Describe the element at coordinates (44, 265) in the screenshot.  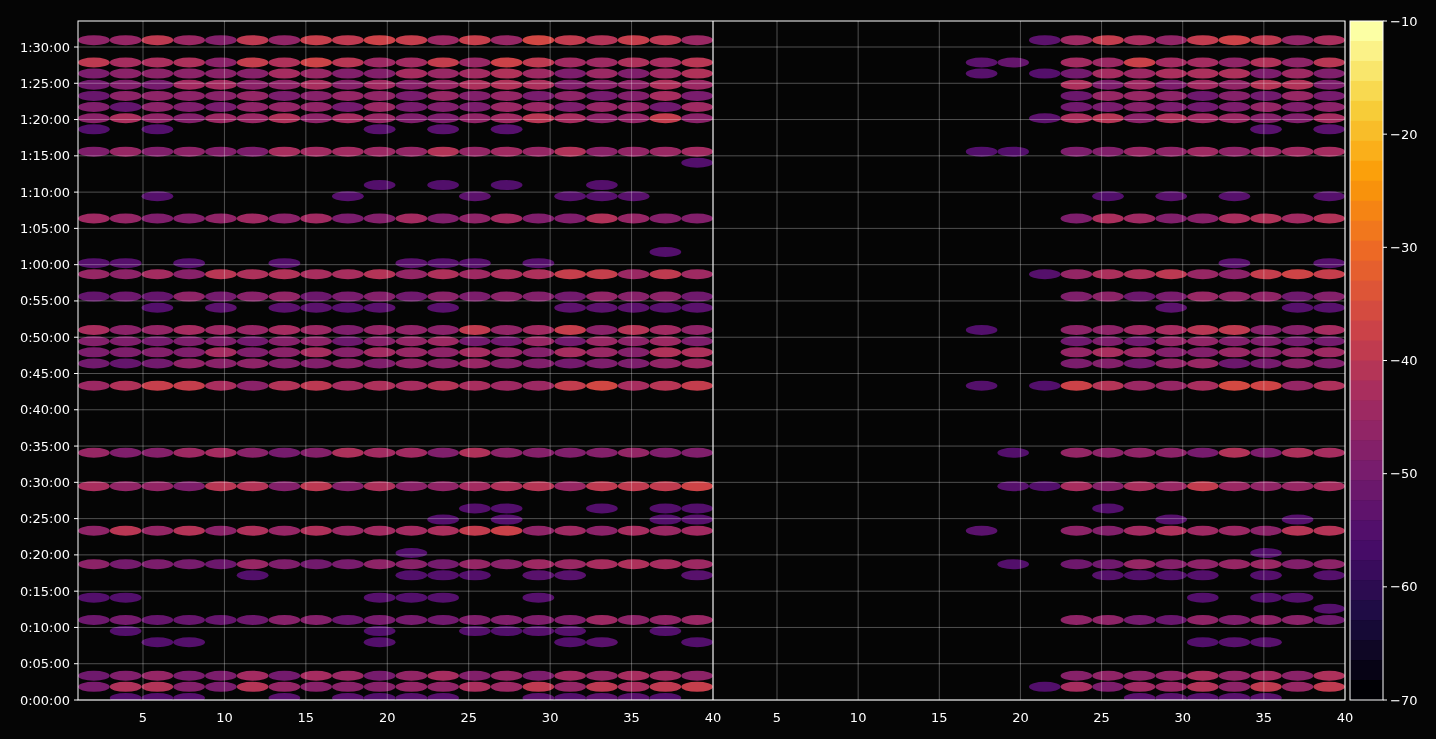
I see `y-tick-label: 1:00:00` at that location.